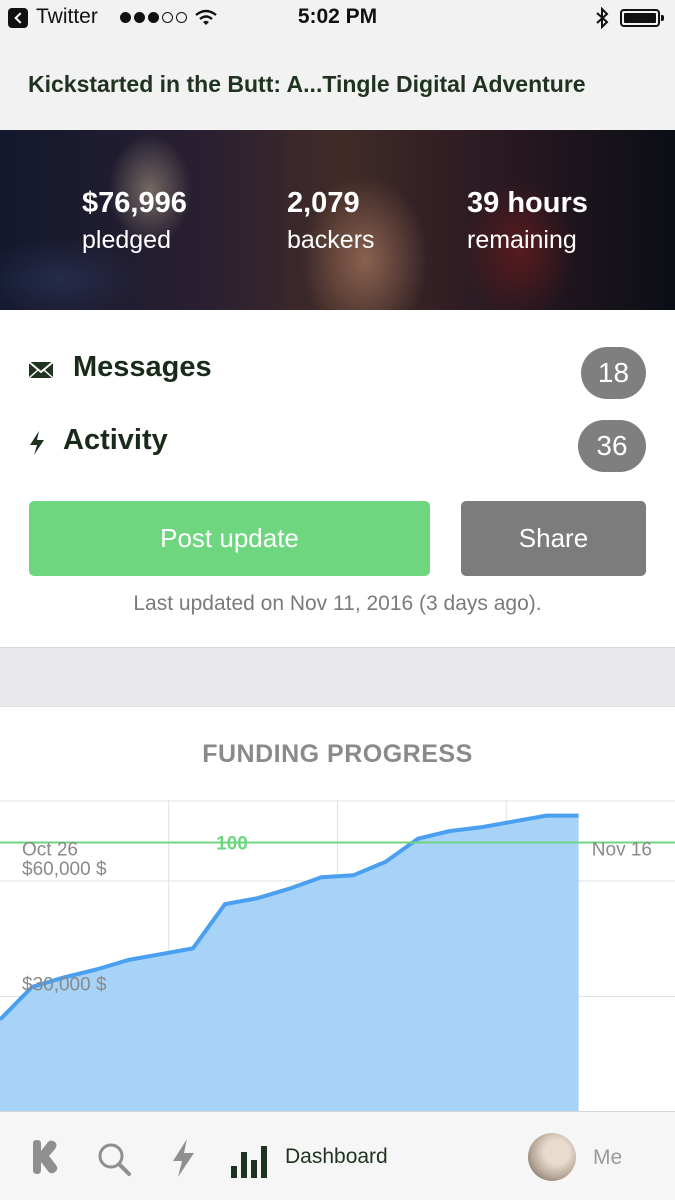 The image size is (675, 1200). I want to click on envelope-icon, so click(41, 370).